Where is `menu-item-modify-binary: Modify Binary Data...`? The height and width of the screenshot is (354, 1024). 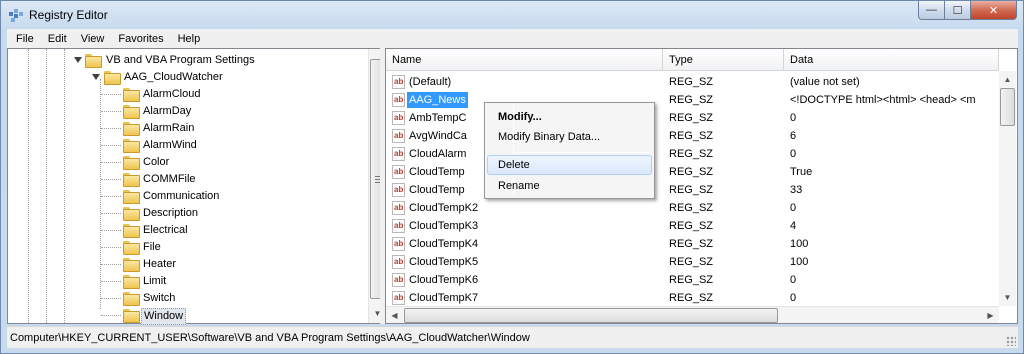 menu-item-modify-binary: Modify Binary Data... is located at coordinates (569, 137).